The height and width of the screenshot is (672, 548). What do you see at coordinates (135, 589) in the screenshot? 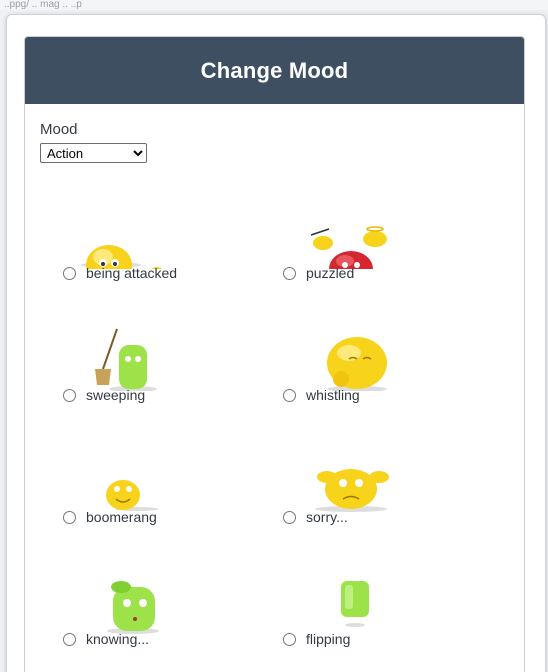
I see `green-blob-knowing-icon` at bounding box center [135, 589].